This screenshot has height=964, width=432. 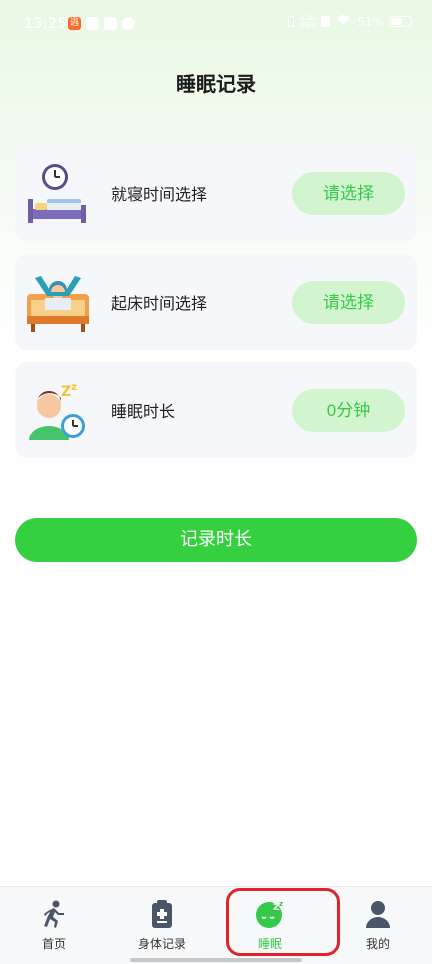 I want to click on user-icon, so click(x=378, y=914).